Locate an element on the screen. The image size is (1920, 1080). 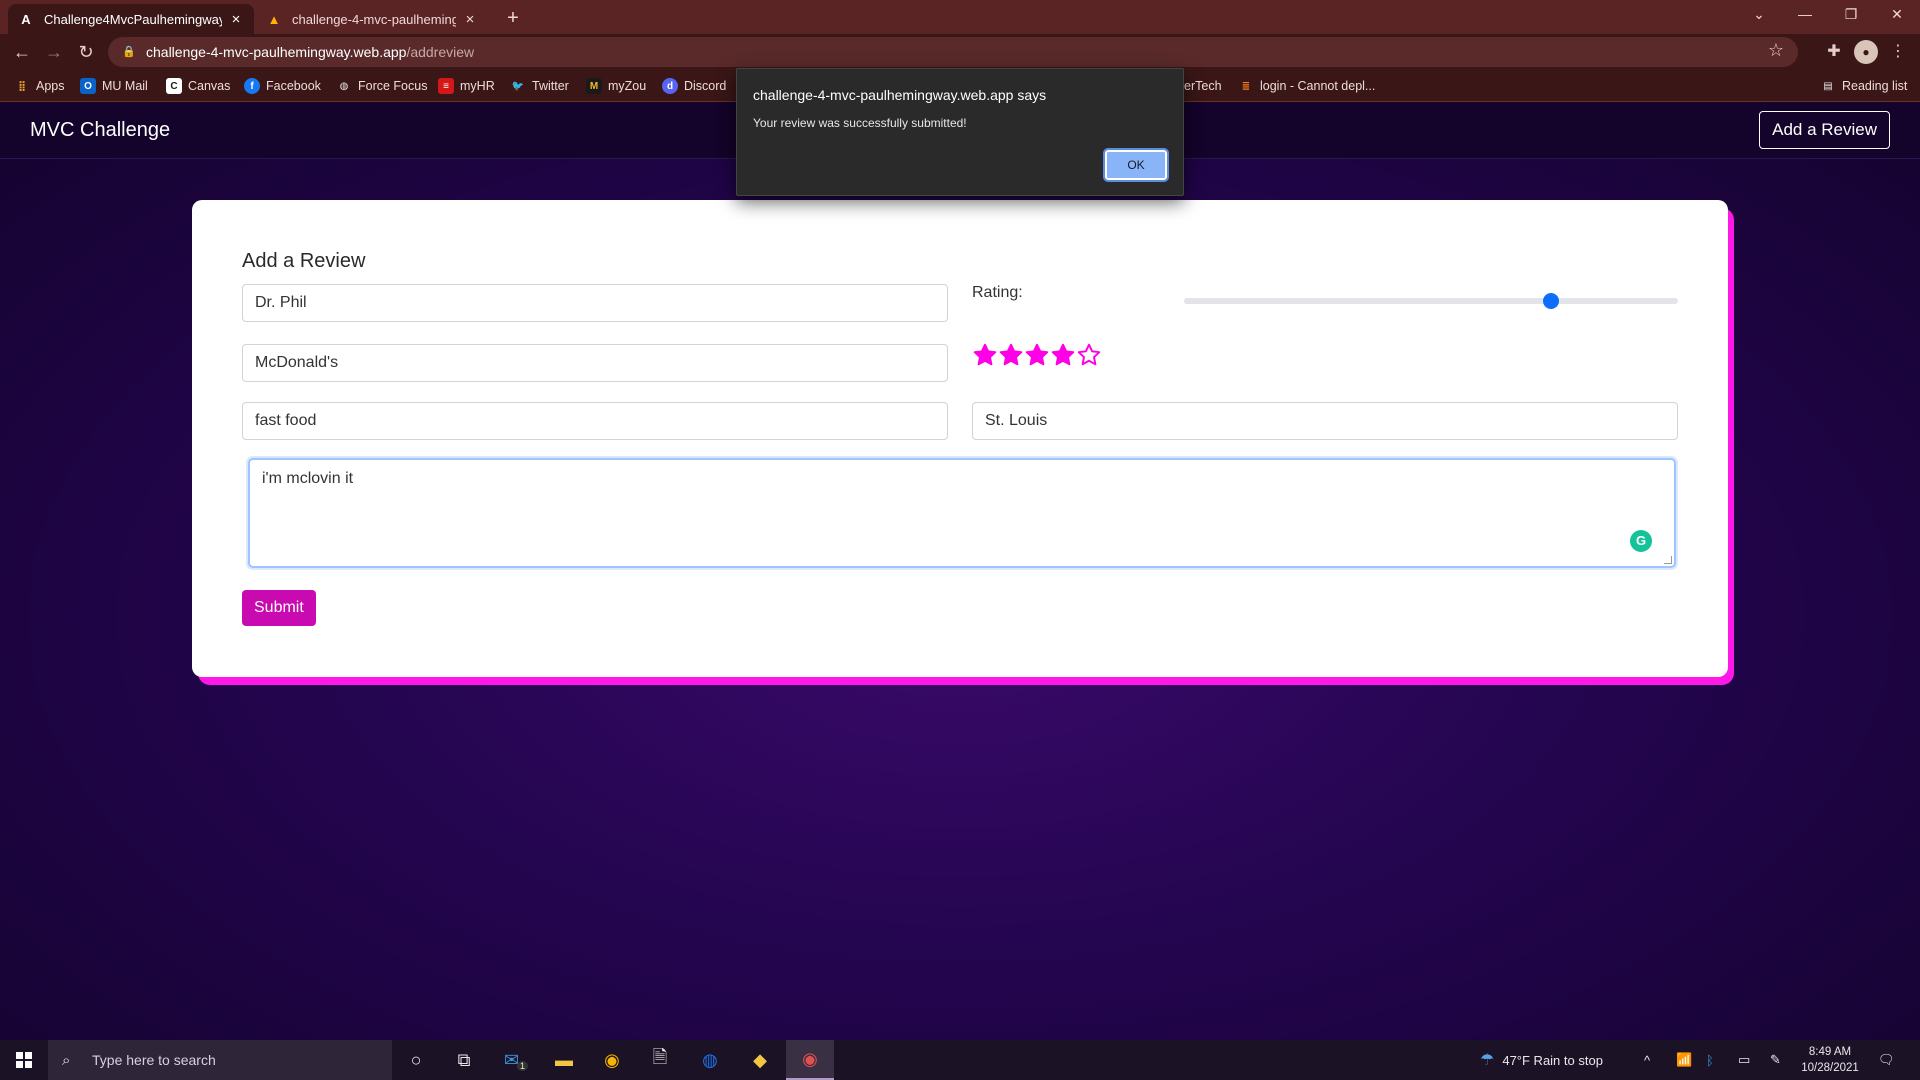
rating-label: Rating: is located at coordinates (997, 292).